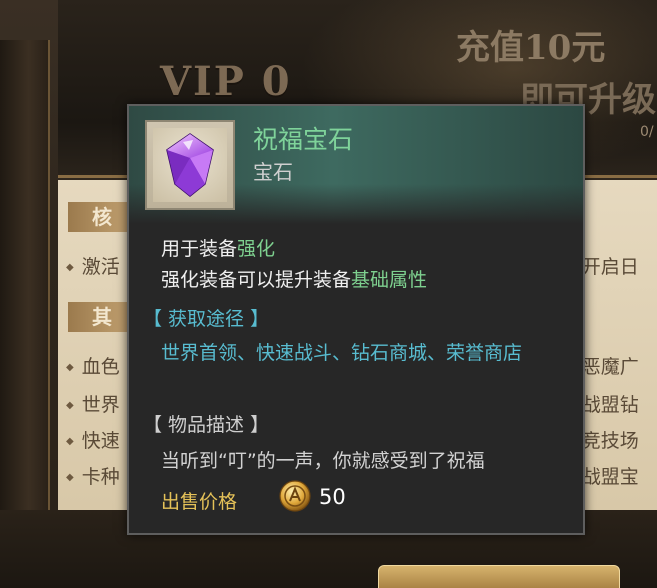 The width and height of the screenshot is (657, 588). Describe the element at coordinates (303, 139) in the screenshot. I see `item-name: 祝福宝石` at that location.